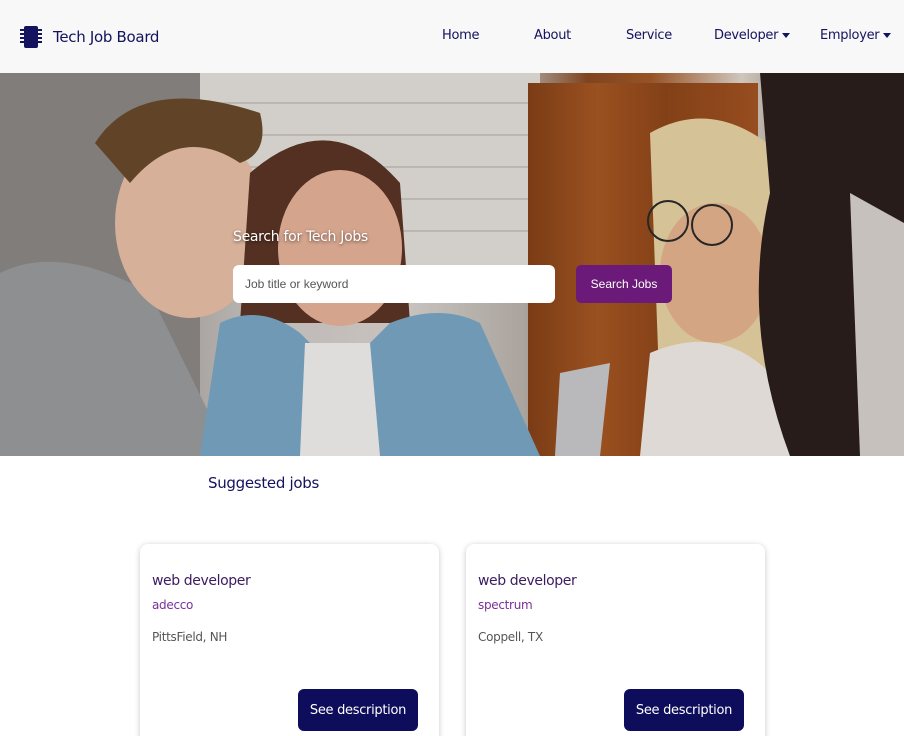 This screenshot has width=904, height=736. What do you see at coordinates (173, 605) in the screenshot?
I see `job-company: adecco` at bounding box center [173, 605].